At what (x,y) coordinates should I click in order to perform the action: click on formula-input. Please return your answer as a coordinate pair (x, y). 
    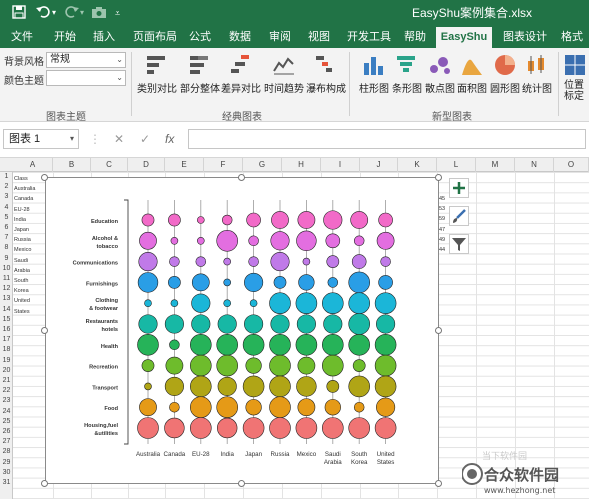
    Looking at the image, I should click on (387, 139).